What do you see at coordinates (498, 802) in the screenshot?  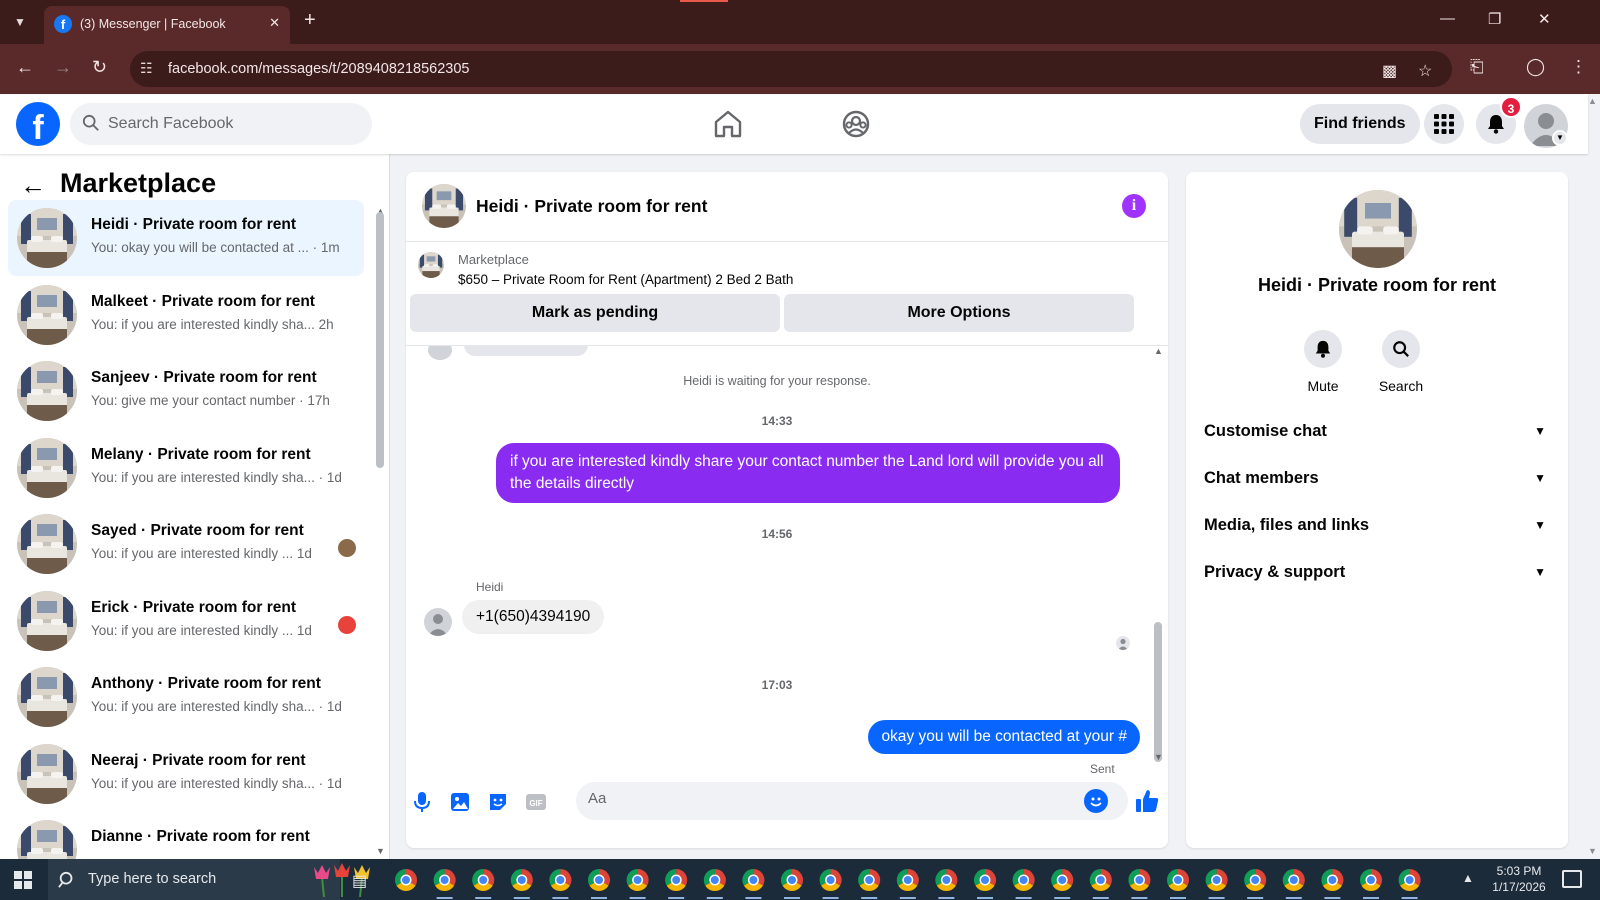 I see `sticker-icon` at bounding box center [498, 802].